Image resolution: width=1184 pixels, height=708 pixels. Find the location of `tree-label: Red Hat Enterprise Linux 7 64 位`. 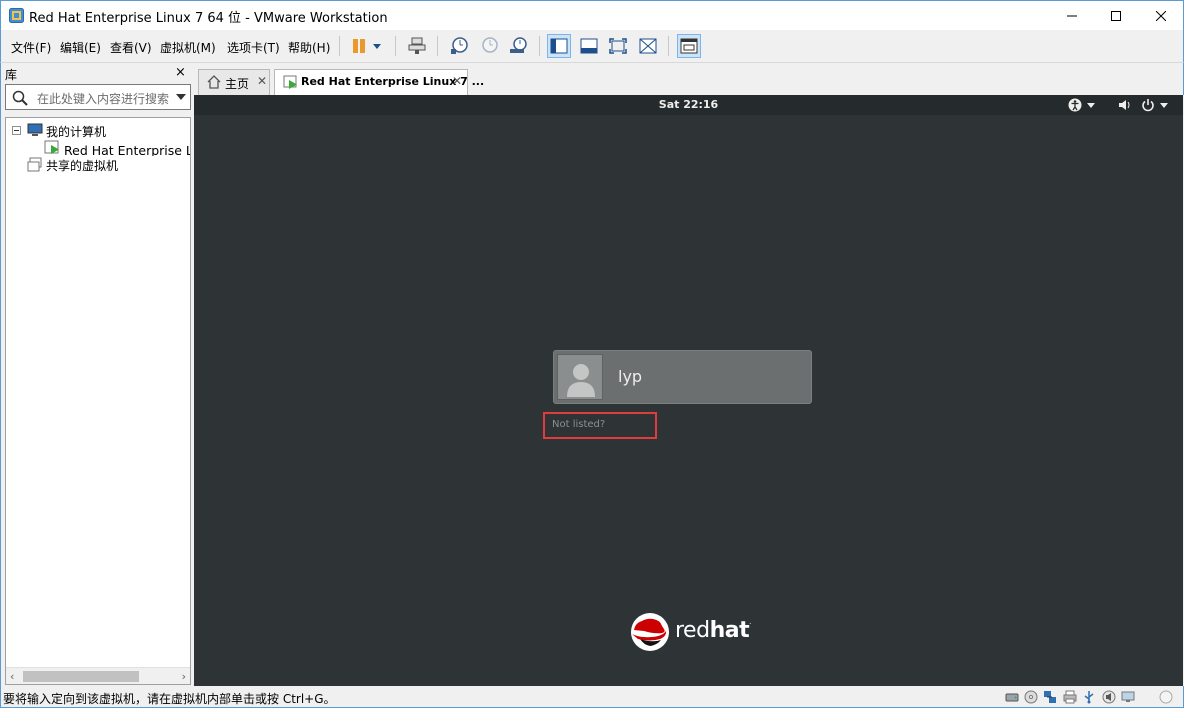

tree-label: Red Hat Enterprise Linux 7 64 位 is located at coordinates (127, 149).